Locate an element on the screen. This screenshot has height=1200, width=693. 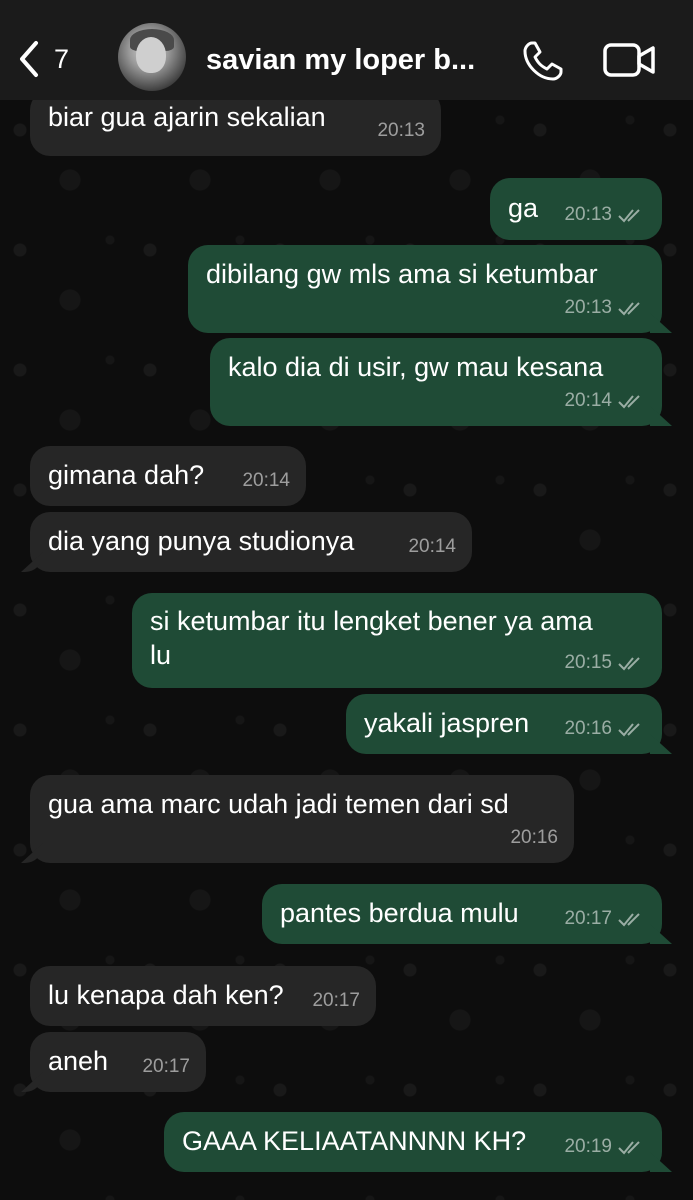
message-text-line: si ketumbar itu lengket bener ya ama is located at coordinates (371, 621).